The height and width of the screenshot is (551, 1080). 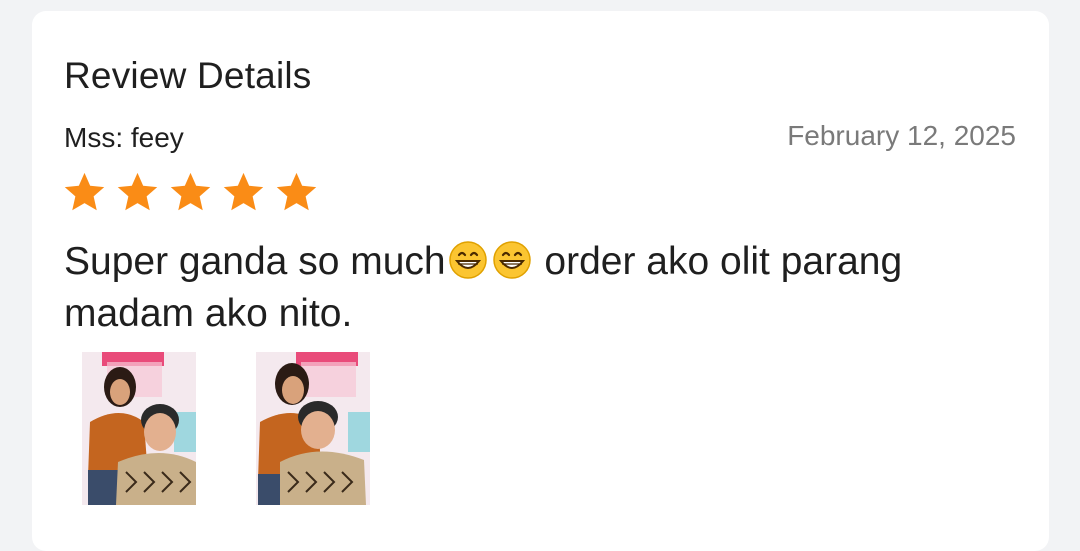 I want to click on star-rating, so click(x=190, y=192).